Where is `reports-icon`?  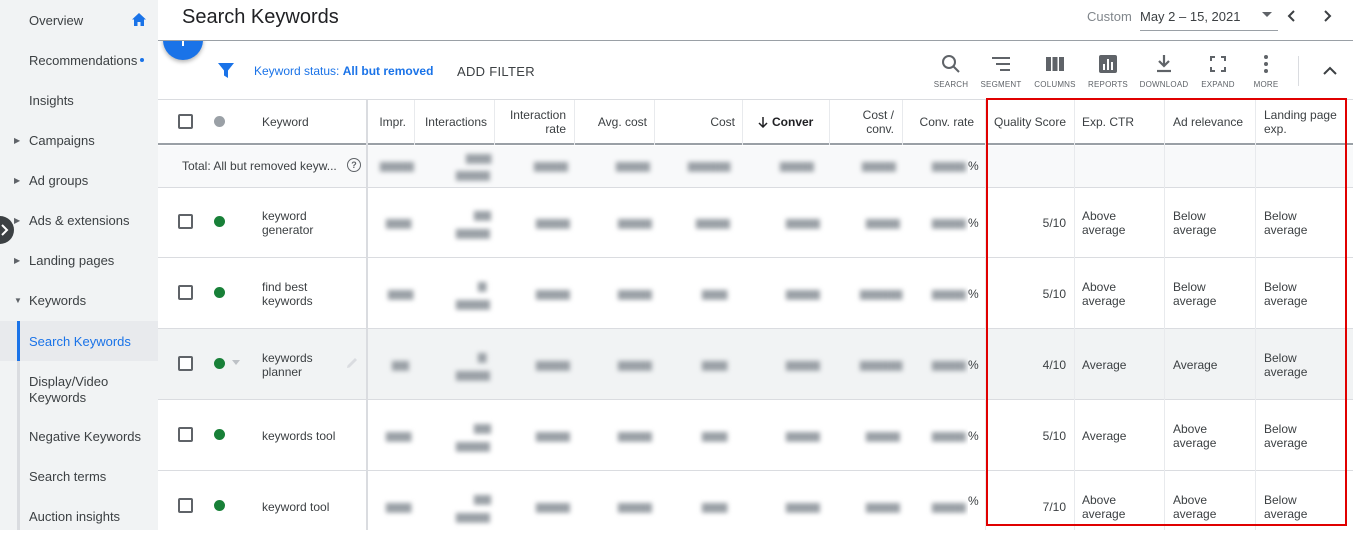 reports-icon is located at coordinates (1108, 64).